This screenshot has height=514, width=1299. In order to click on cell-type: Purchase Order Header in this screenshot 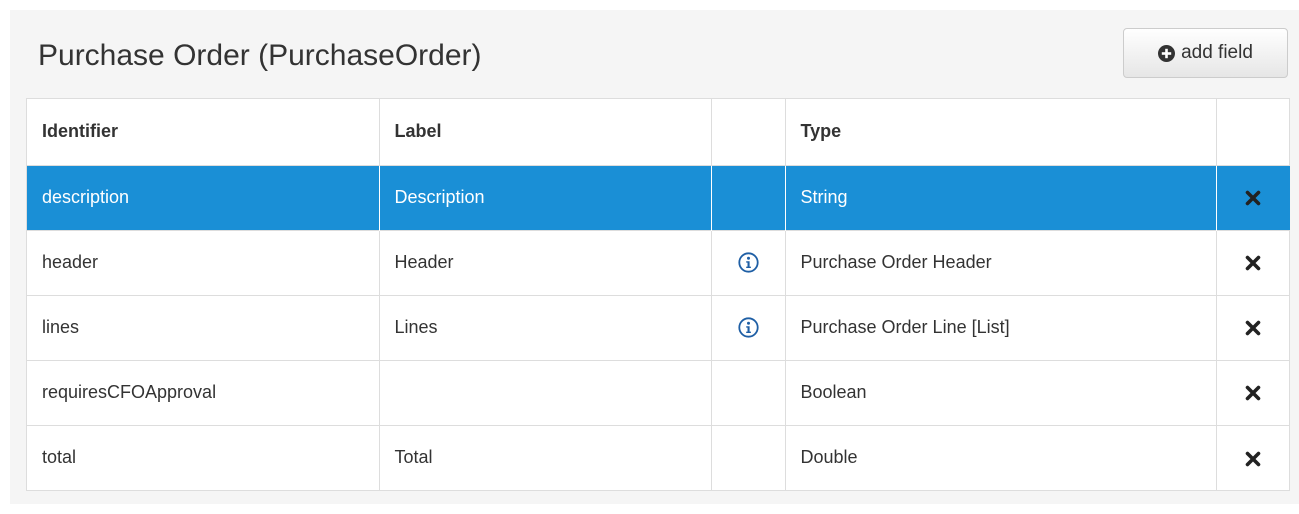, I will do `click(1001, 262)`.